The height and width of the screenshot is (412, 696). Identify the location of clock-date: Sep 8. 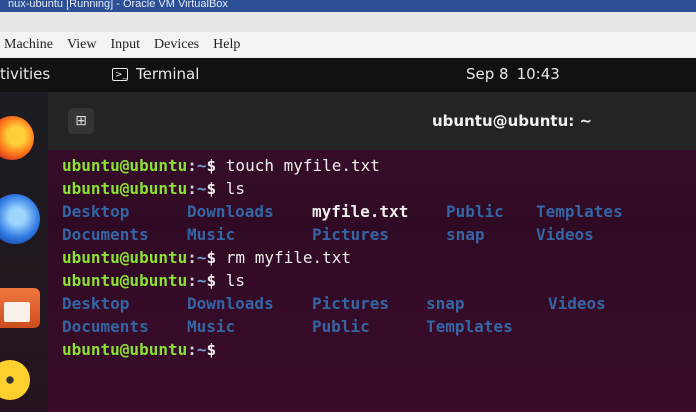
(487, 74).